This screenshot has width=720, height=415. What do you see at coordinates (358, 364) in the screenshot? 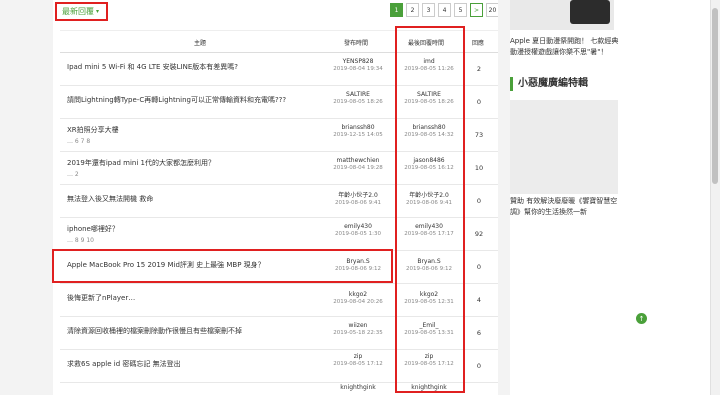
I see `post-date: 2019-08-05 17:12` at bounding box center [358, 364].